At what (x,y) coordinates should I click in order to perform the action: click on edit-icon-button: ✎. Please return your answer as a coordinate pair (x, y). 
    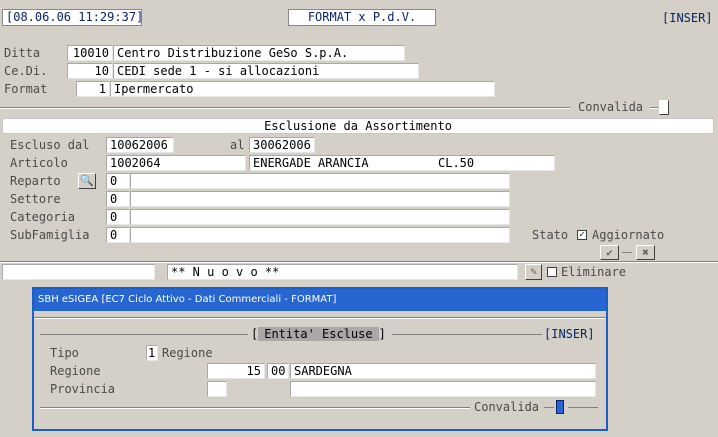
    Looking at the image, I should click on (533, 272).